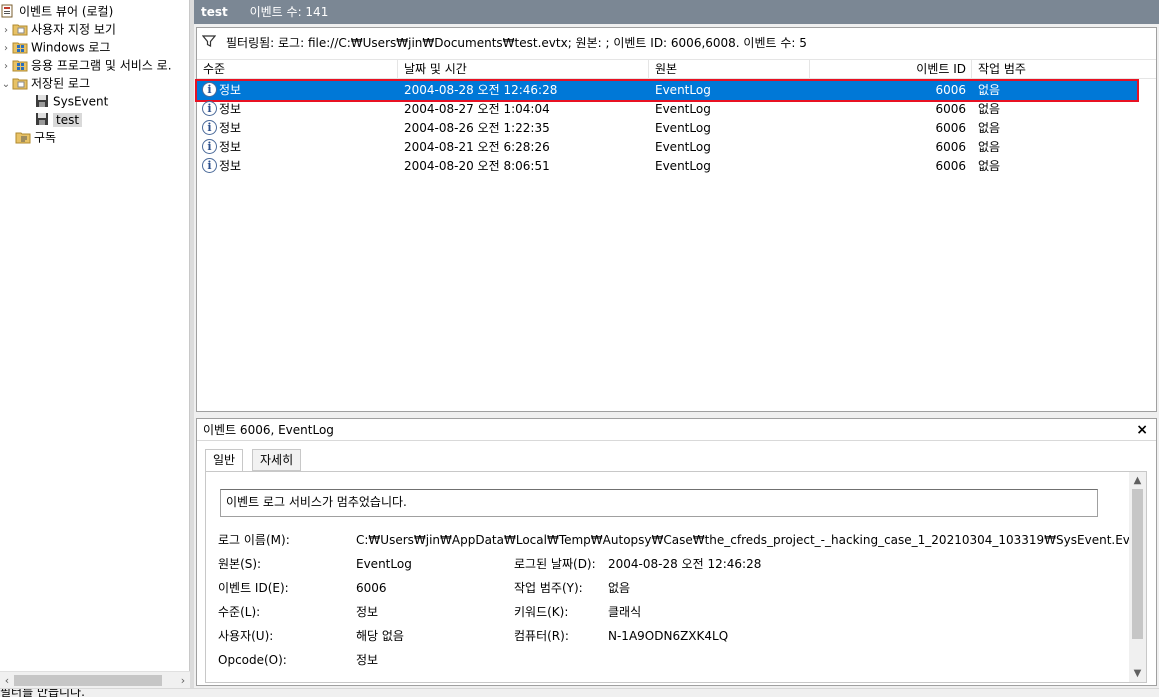 The image size is (1159, 697). I want to click on level-value: 정보, so click(367, 612).